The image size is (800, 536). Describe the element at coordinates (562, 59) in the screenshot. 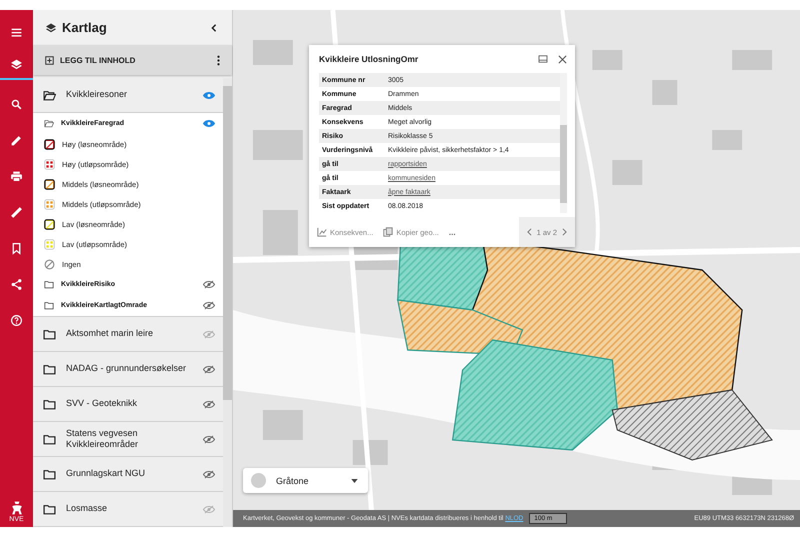

I see `close-icon` at that location.